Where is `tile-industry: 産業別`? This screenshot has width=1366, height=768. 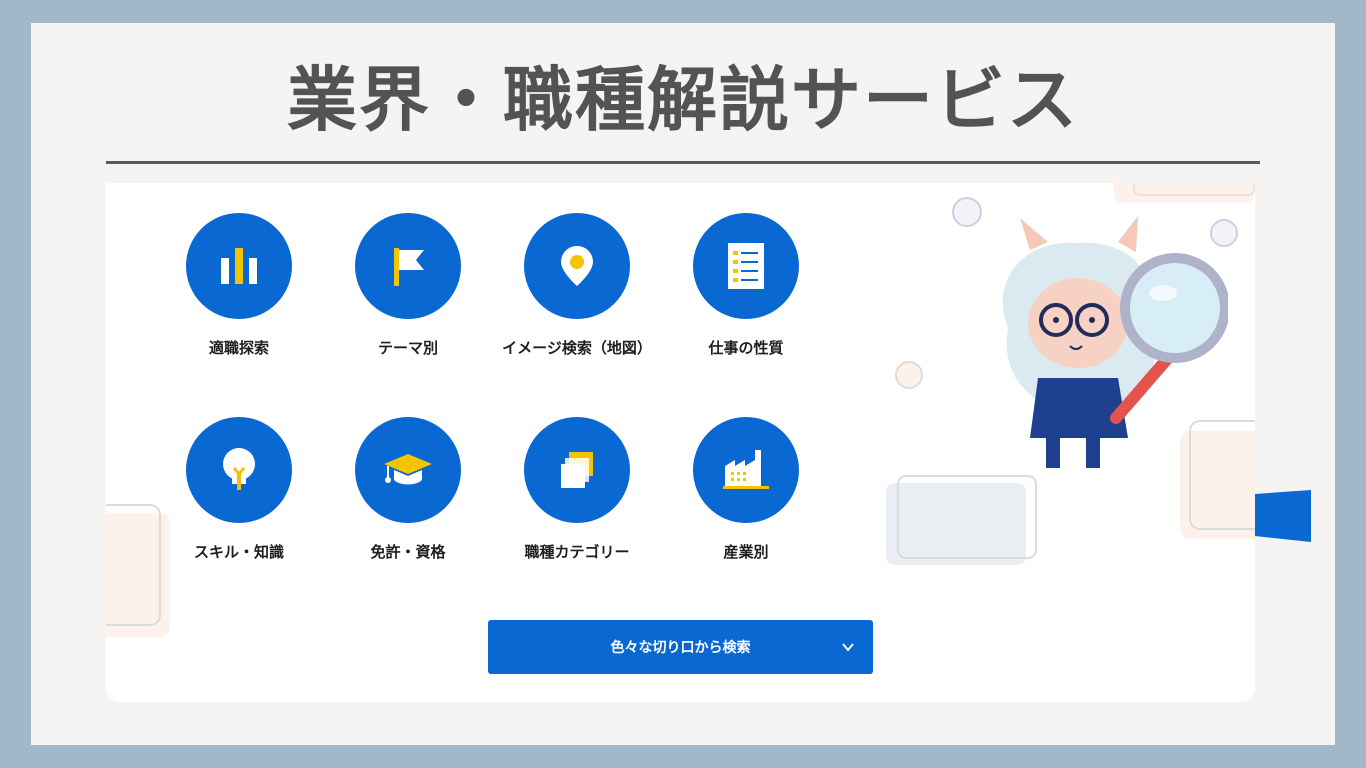
tile-industry: 産業別 is located at coordinates (746, 502).